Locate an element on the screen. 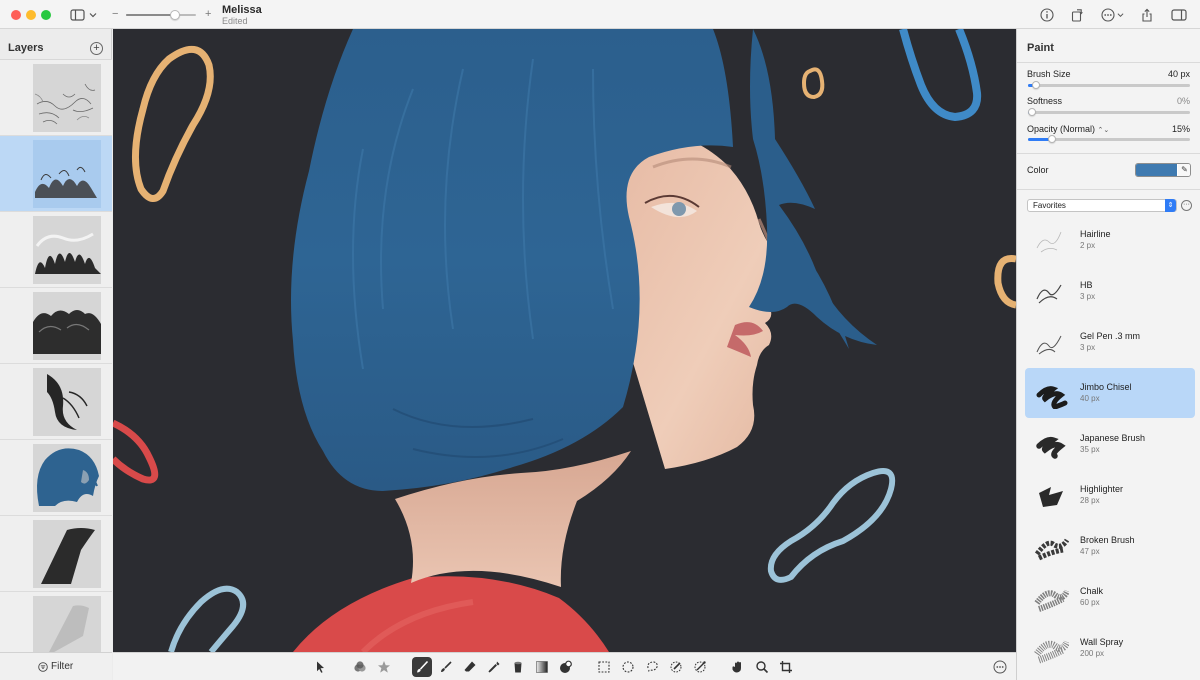 This screenshot has width=1200, height=680. brush-item: HB 3 px is located at coordinates (1110, 291).